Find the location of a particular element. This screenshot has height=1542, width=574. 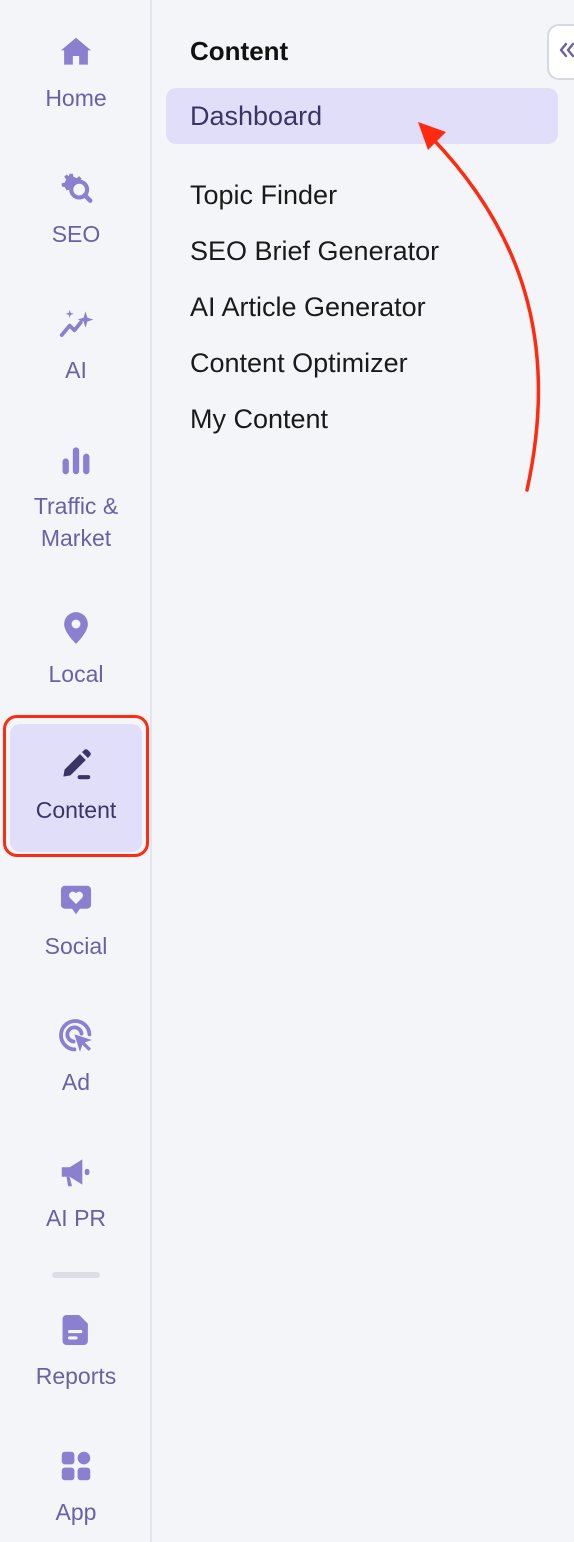

rail-item-home: Home is located at coordinates (76, 73).